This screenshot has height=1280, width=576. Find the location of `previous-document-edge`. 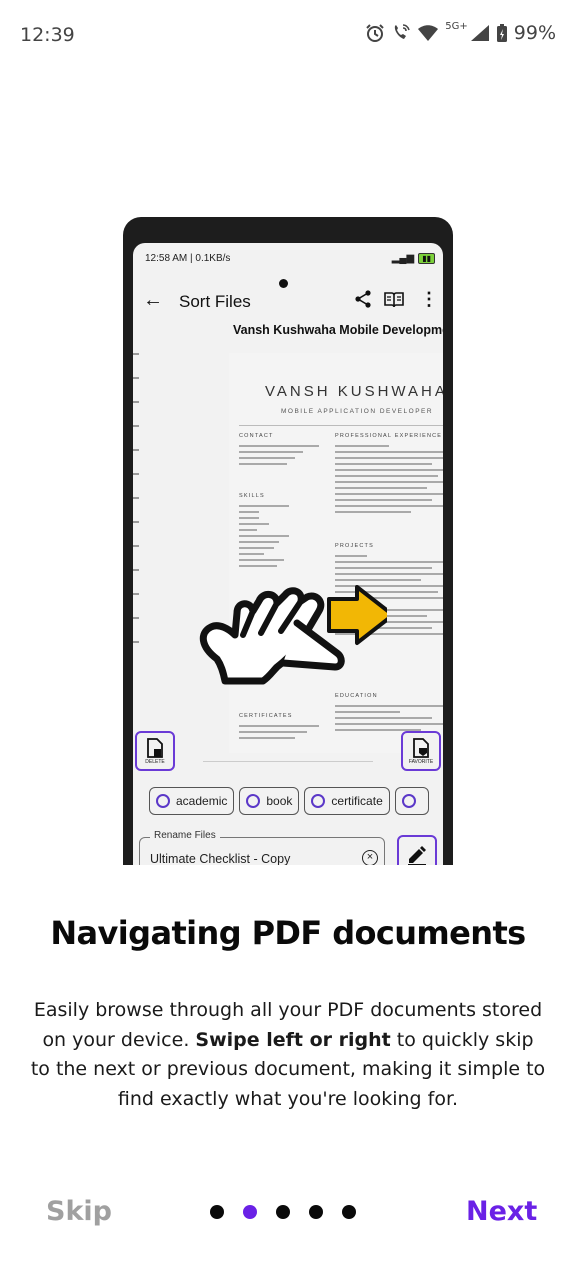

previous-document-edge is located at coordinates (139, 553).